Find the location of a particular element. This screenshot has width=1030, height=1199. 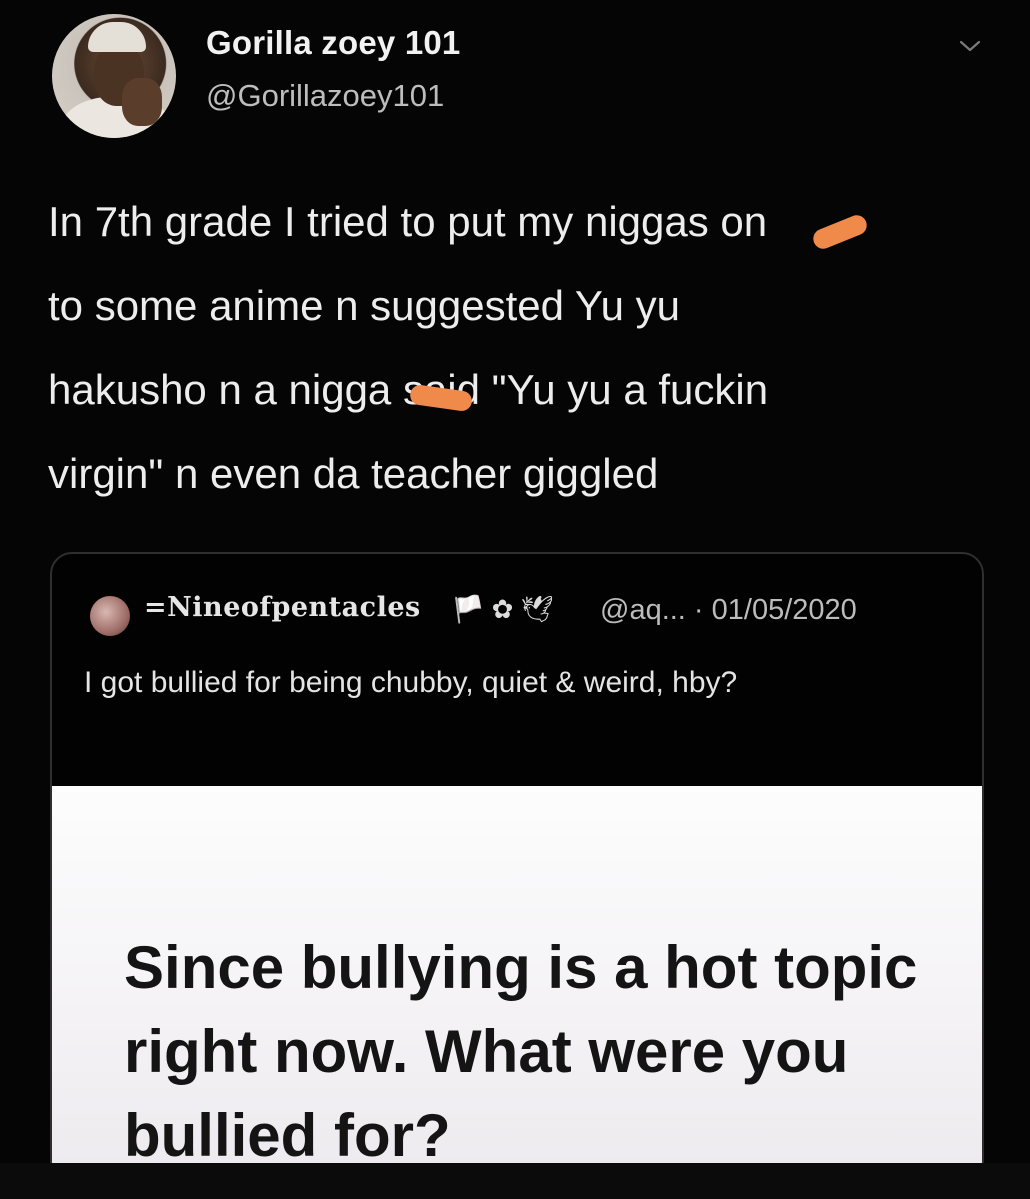

author-handle: @Gorillazoey101 is located at coordinates (325, 96).